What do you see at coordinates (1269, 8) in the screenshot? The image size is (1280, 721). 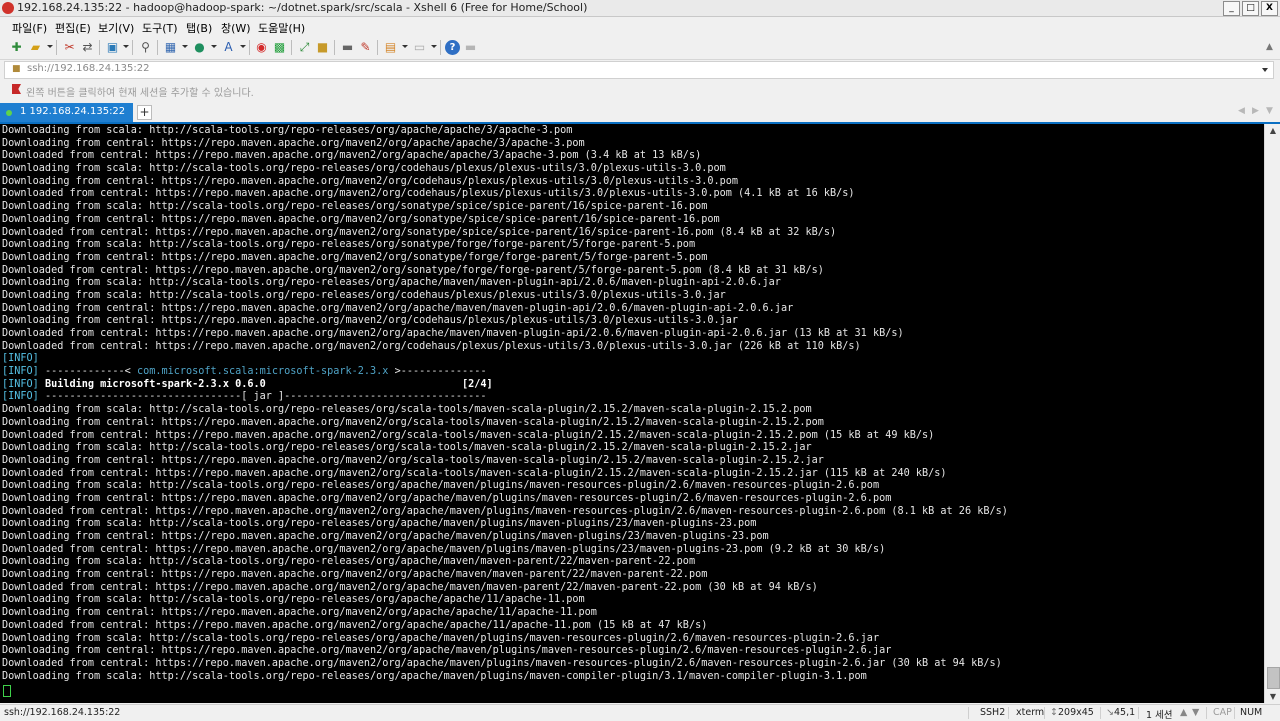 I see `close-button: X` at bounding box center [1269, 8].